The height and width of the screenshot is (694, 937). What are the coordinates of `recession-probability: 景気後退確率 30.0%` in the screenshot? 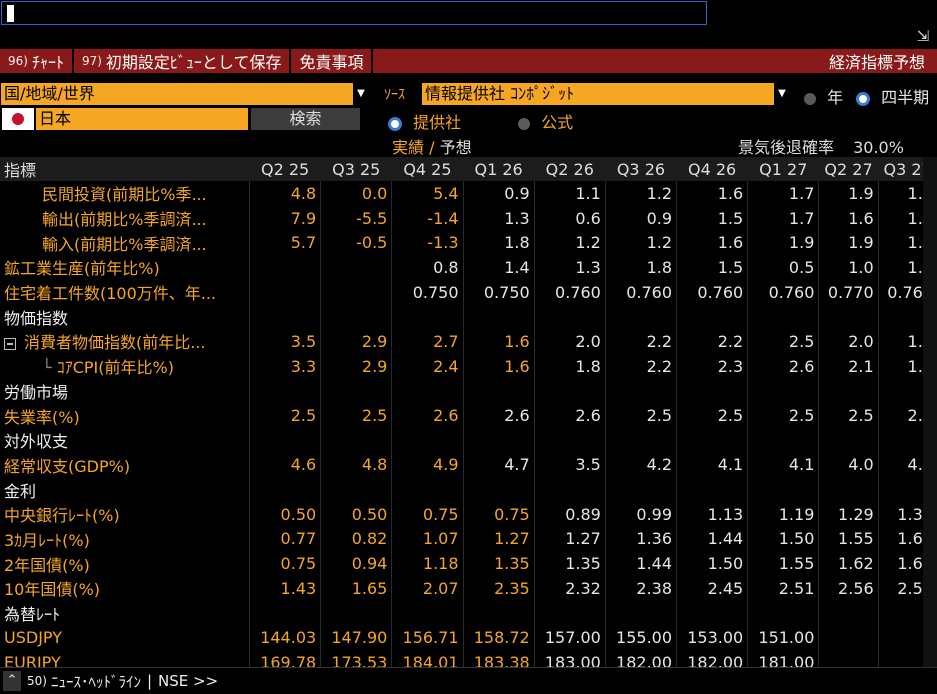 It's located at (821, 146).